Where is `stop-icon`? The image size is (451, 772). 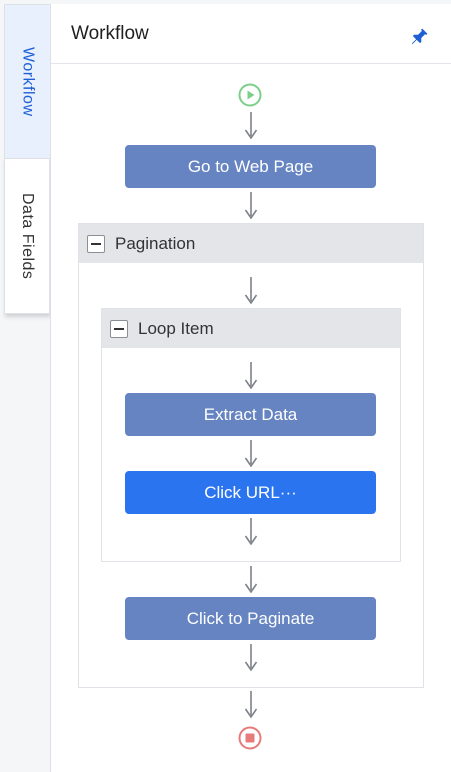
stop-icon is located at coordinates (250, 738).